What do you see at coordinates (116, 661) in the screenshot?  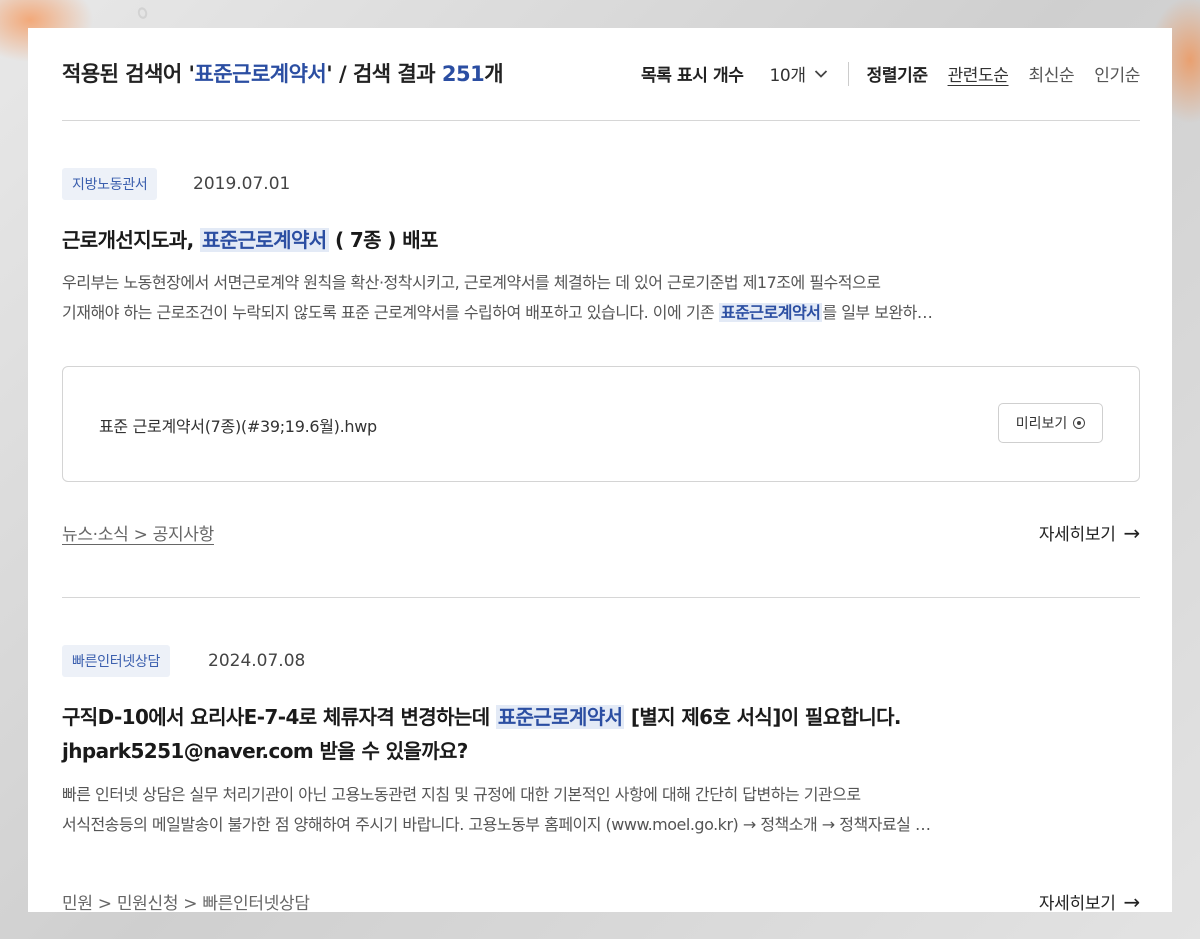 I see `category-tag: 빠른인터넷상담` at bounding box center [116, 661].